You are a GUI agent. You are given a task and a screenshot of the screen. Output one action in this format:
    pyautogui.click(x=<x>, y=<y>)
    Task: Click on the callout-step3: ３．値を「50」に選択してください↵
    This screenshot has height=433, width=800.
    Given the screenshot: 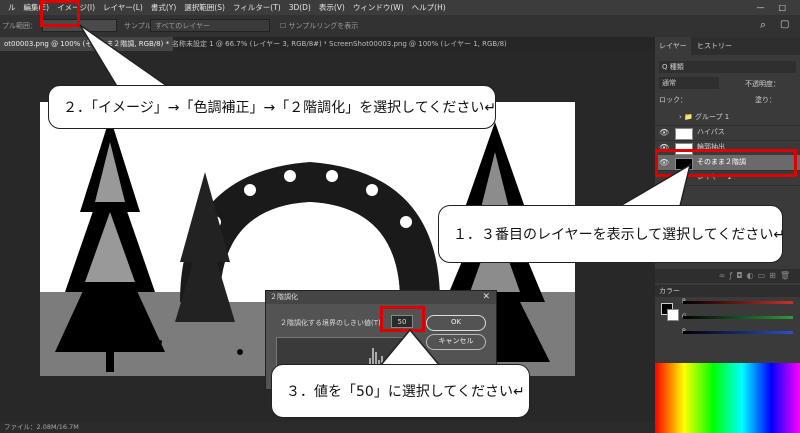 What is the action you would take?
    pyautogui.click(x=400, y=391)
    